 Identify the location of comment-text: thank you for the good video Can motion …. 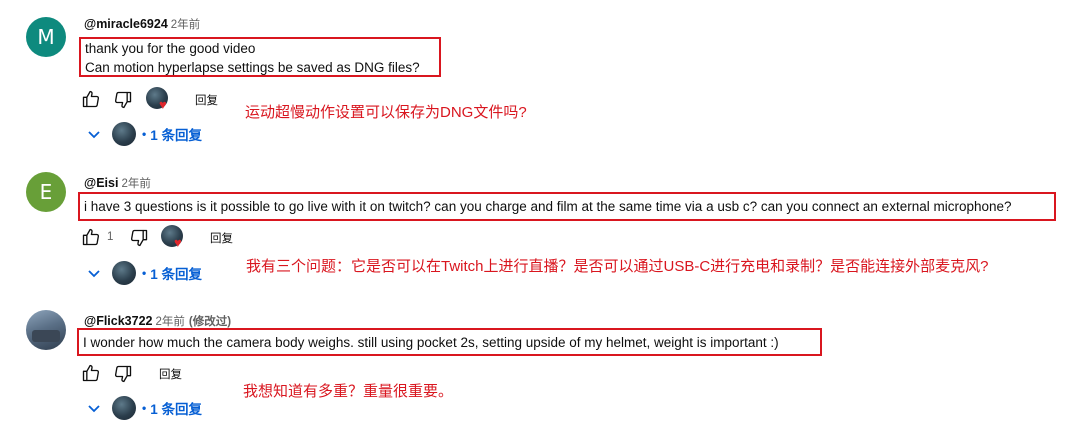
(260, 57).